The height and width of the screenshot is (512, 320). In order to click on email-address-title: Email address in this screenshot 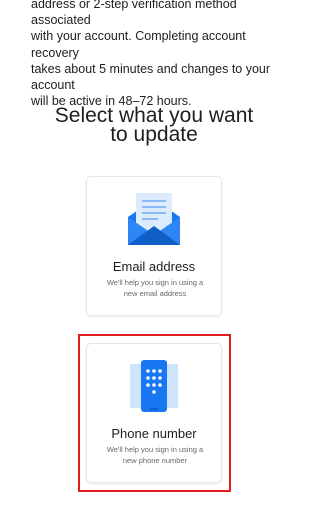, I will do `click(154, 266)`.